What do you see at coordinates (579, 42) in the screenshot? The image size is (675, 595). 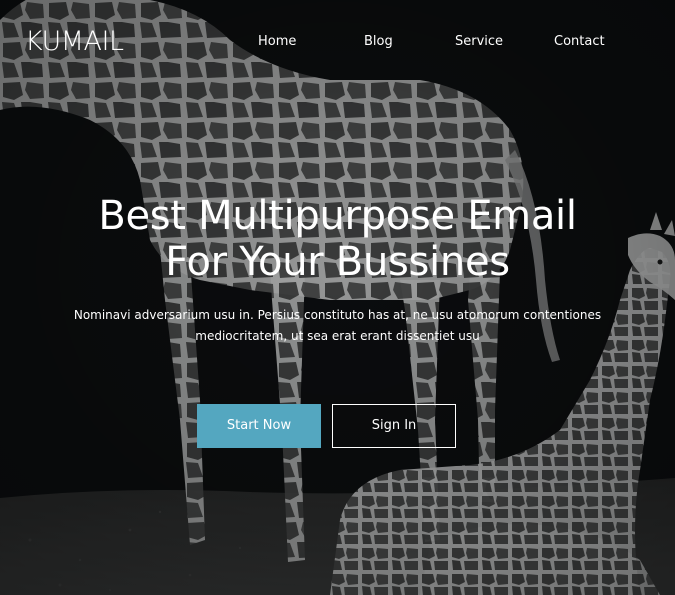 I see `nav-item-contact: Contact` at bounding box center [579, 42].